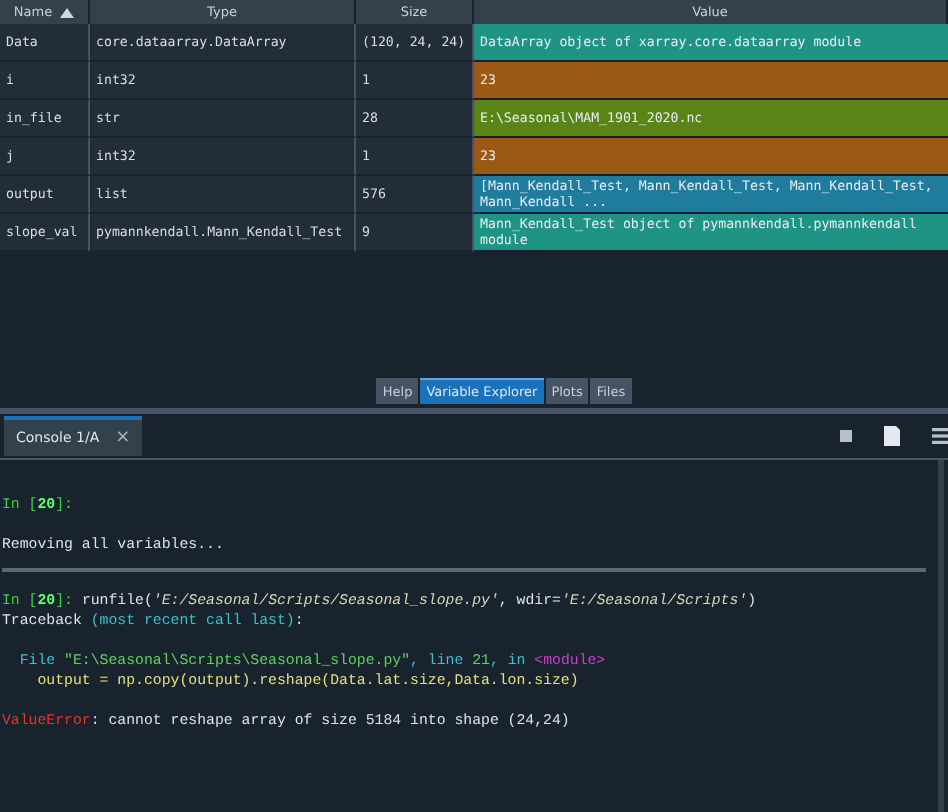 This screenshot has width=948, height=812. What do you see at coordinates (940, 436) in the screenshot?
I see `menu-icon` at bounding box center [940, 436].